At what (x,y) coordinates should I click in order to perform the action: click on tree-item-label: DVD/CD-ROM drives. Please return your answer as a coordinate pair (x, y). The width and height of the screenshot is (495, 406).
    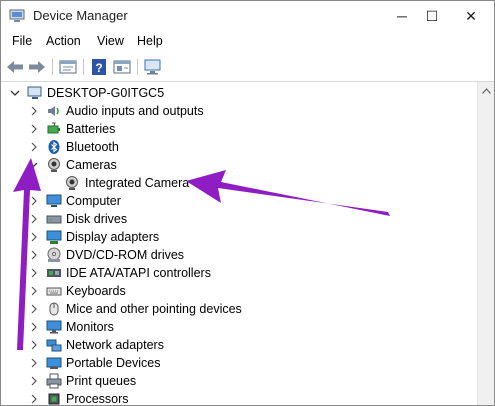
    Looking at the image, I should click on (125, 255).